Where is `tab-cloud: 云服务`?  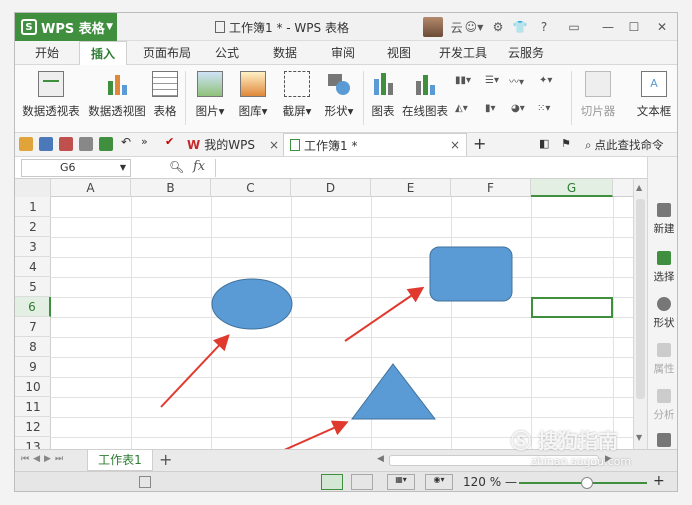 tab-cloud: 云服务 is located at coordinates (526, 53).